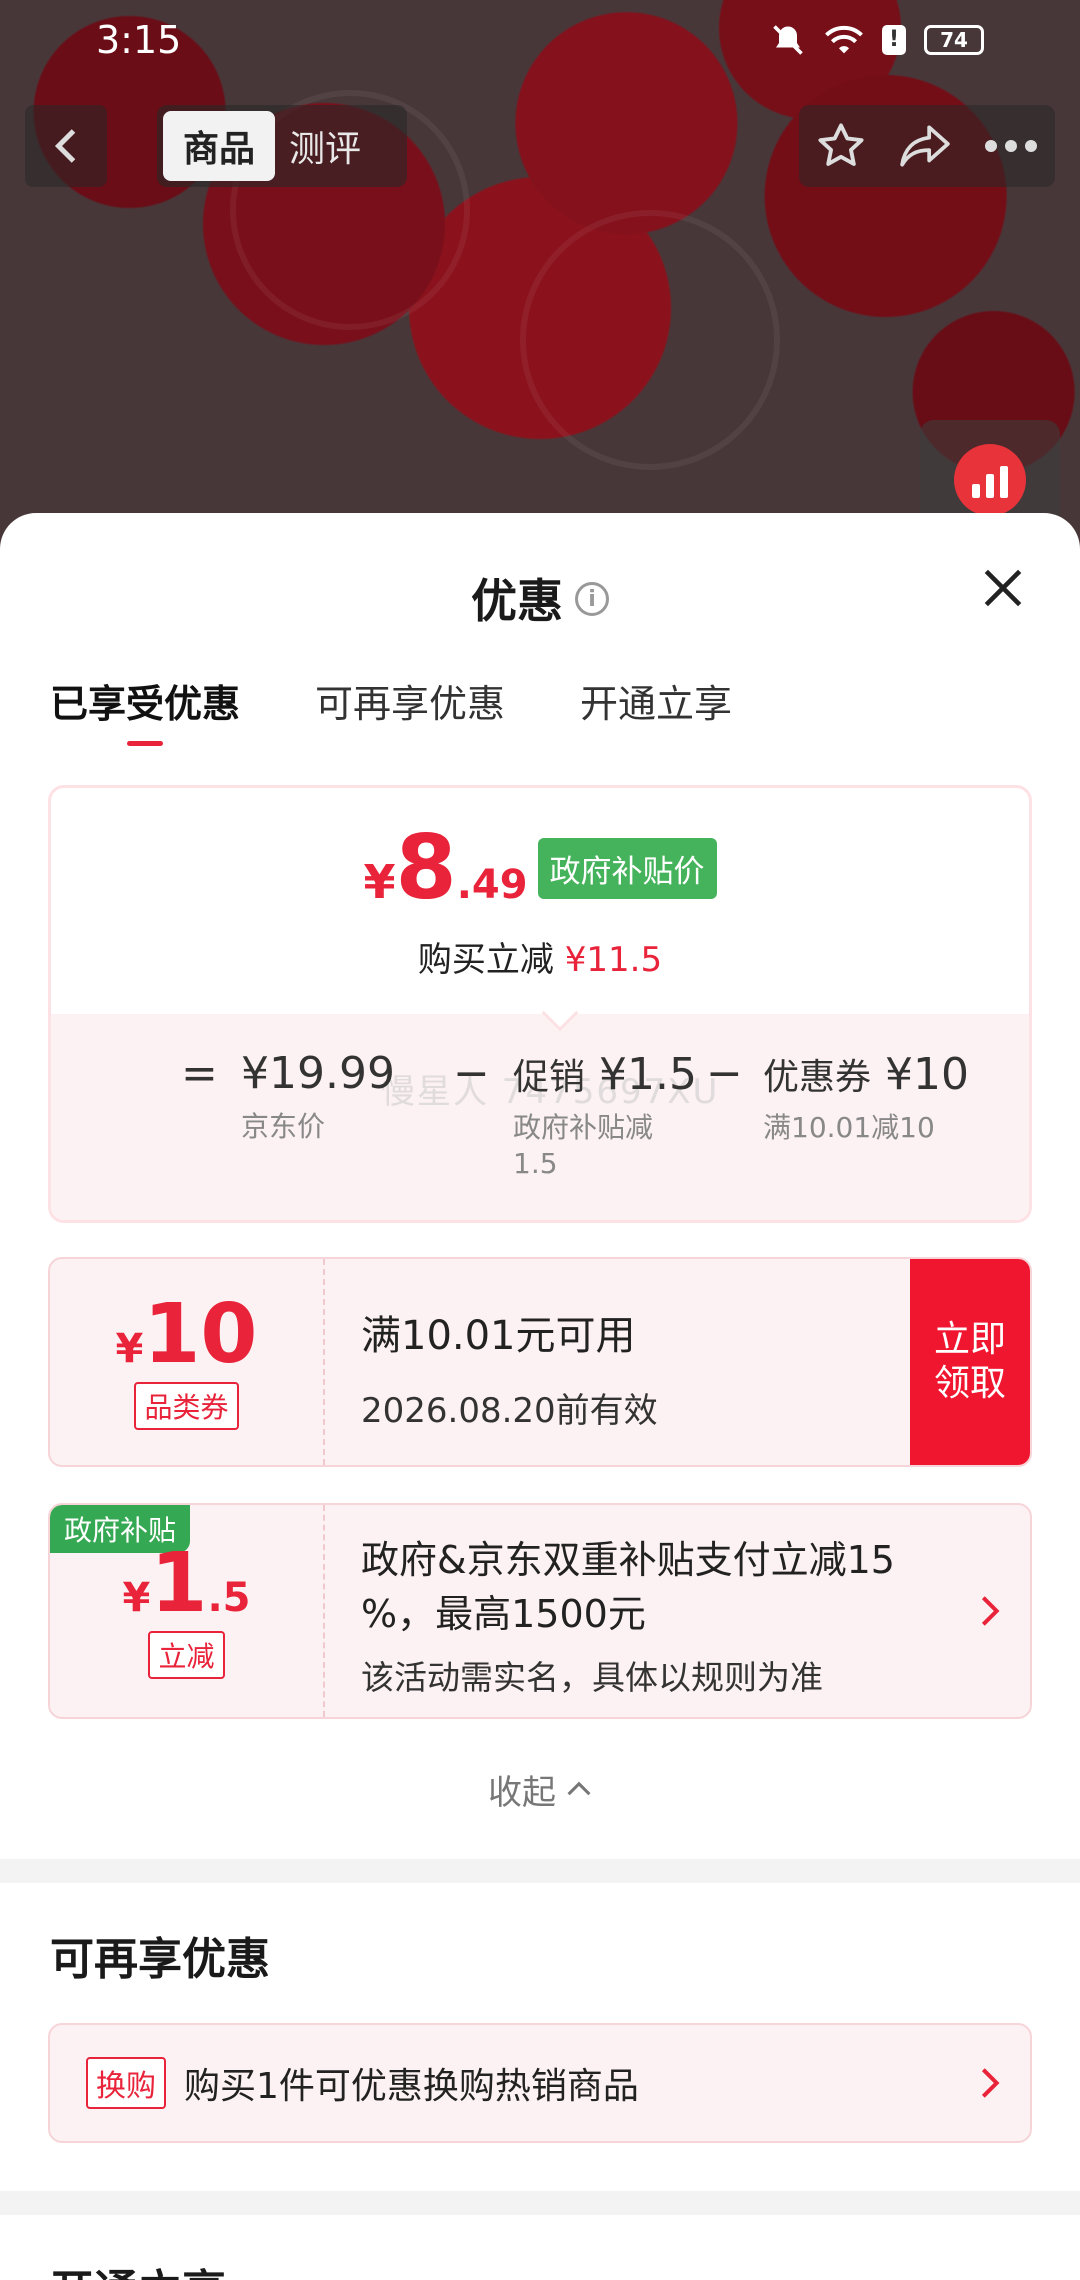 The height and width of the screenshot is (2280, 1080). What do you see at coordinates (927, 1074) in the screenshot?
I see `coupon-amount: ¥10` at bounding box center [927, 1074].